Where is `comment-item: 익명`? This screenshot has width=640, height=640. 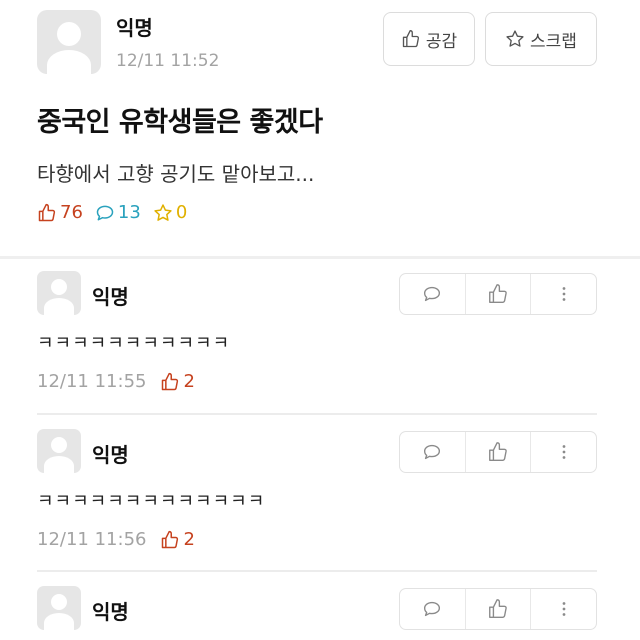 comment-item: 익명 is located at coordinates (320, 606).